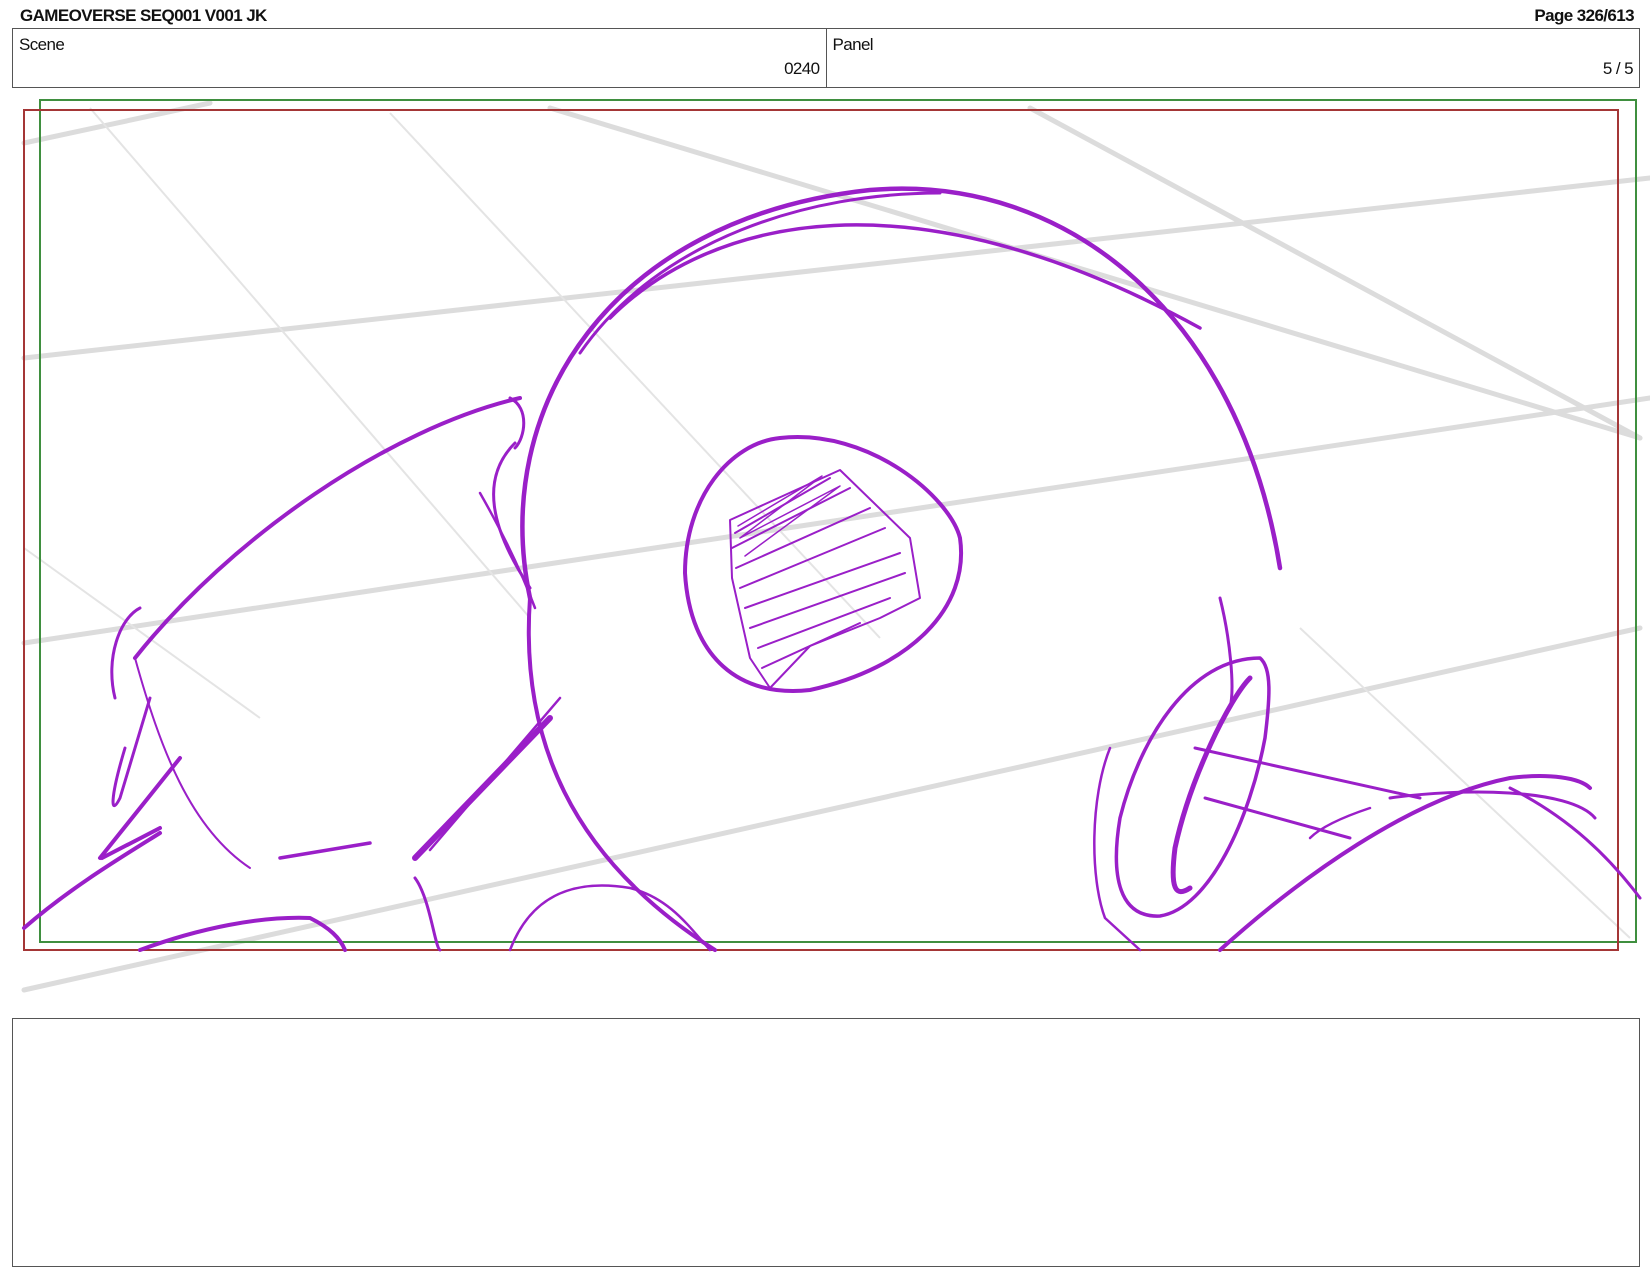 The image size is (1650, 1275). Describe the element at coordinates (853, 44) in the screenshot. I see `panel-label: Panel` at that location.